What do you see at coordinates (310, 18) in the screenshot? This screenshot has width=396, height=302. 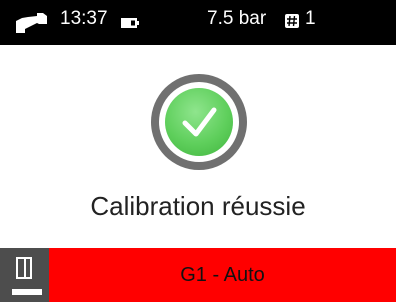 I see `count-value: 1` at bounding box center [310, 18].